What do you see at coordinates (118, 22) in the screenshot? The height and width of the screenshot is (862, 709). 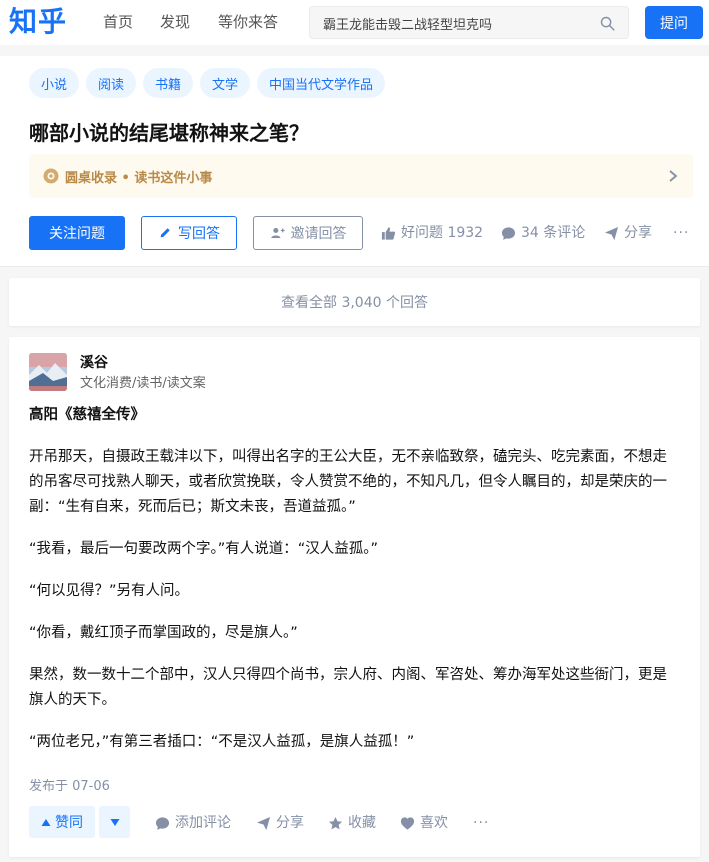 I see `nav-home: 首页` at bounding box center [118, 22].